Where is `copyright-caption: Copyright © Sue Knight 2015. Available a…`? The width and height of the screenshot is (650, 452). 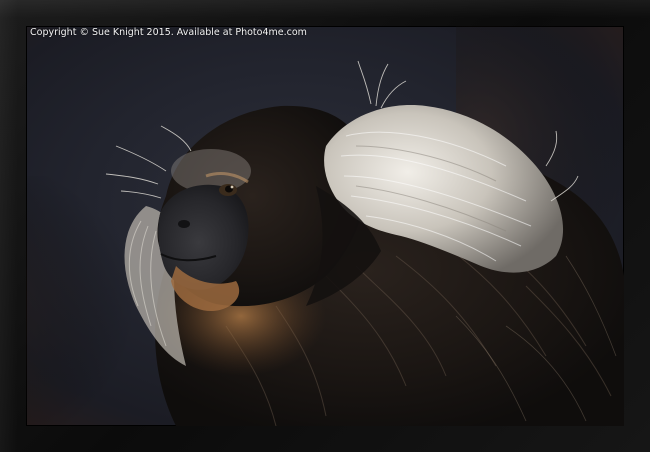 copyright-caption: Copyright © Sue Knight 2015. Available a… is located at coordinates (168, 32).